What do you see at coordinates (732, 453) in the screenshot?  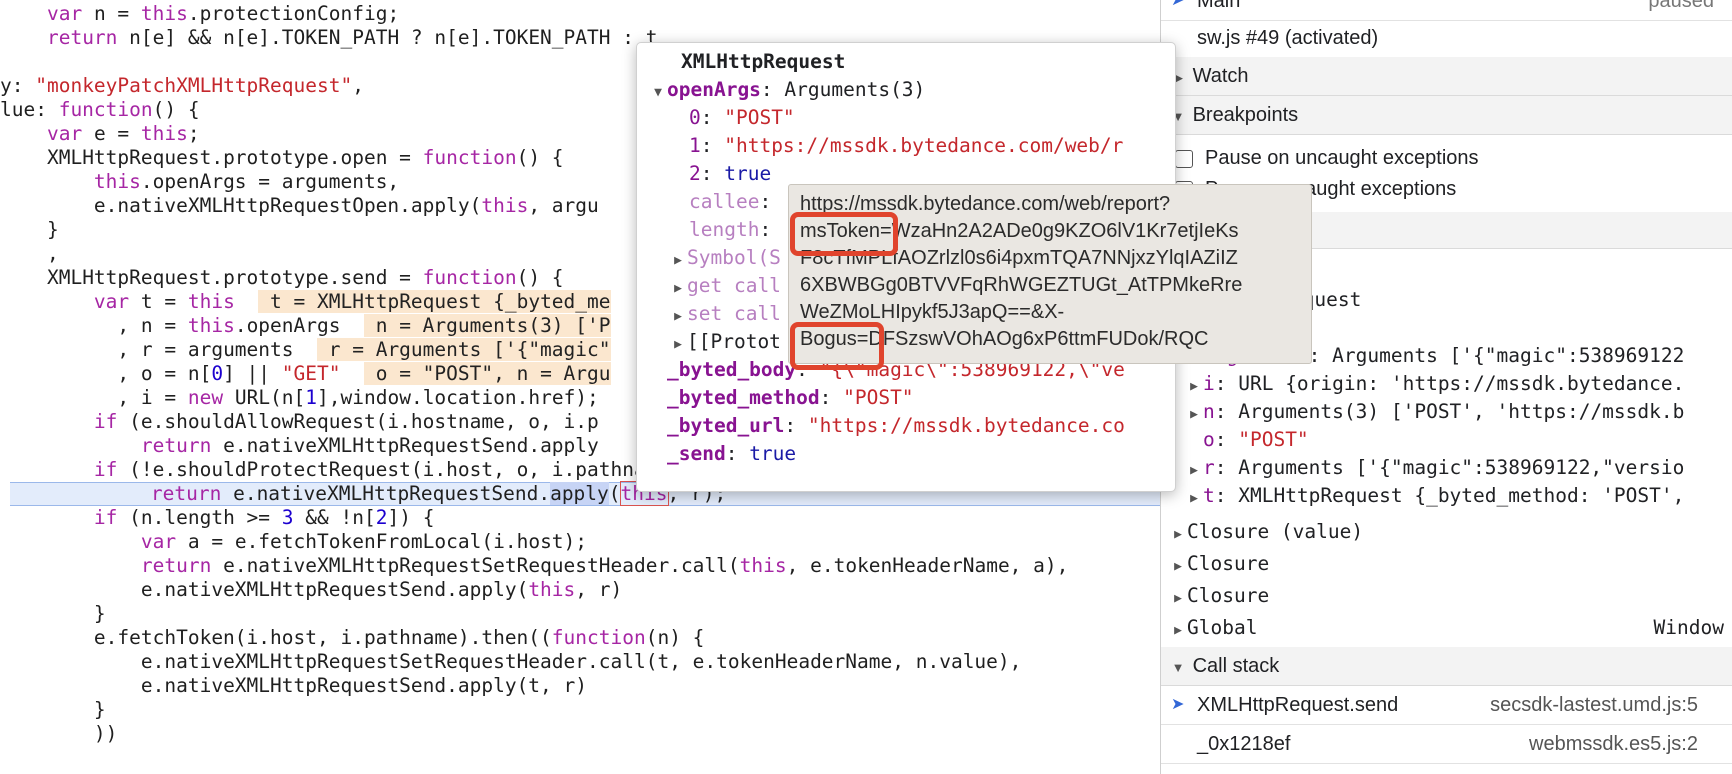 I see `popover-send: _send: true` at bounding box center [732, 453].